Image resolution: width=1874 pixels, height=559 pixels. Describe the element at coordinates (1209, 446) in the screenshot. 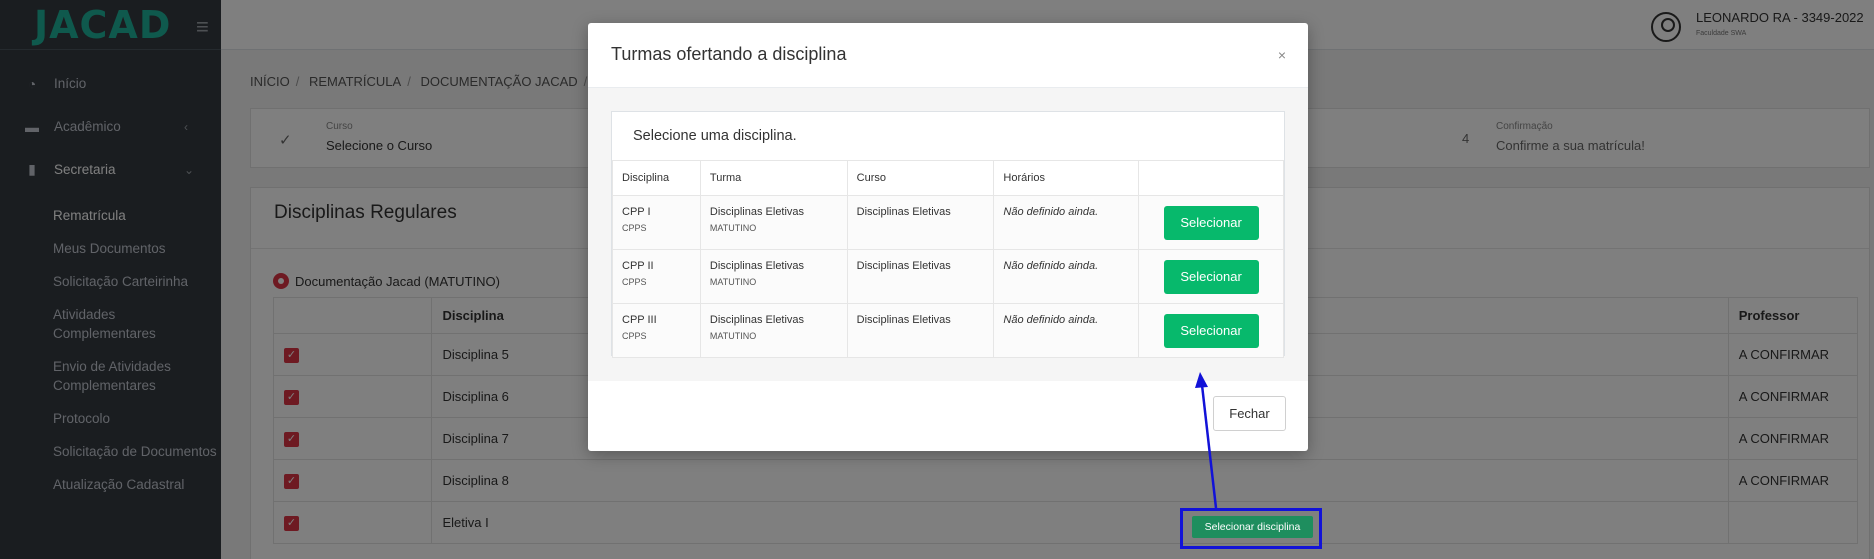

I see `arrow-line` at that location.